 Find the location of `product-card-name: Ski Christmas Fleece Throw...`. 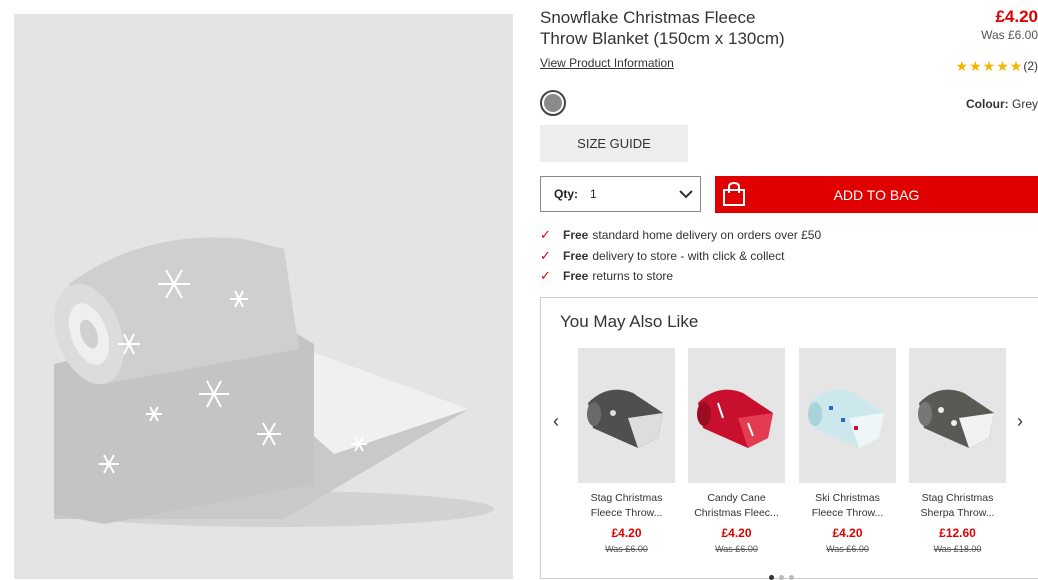

product-card-name: Ski Christmas Fleece Throw... is located at coordinates (847, 506).